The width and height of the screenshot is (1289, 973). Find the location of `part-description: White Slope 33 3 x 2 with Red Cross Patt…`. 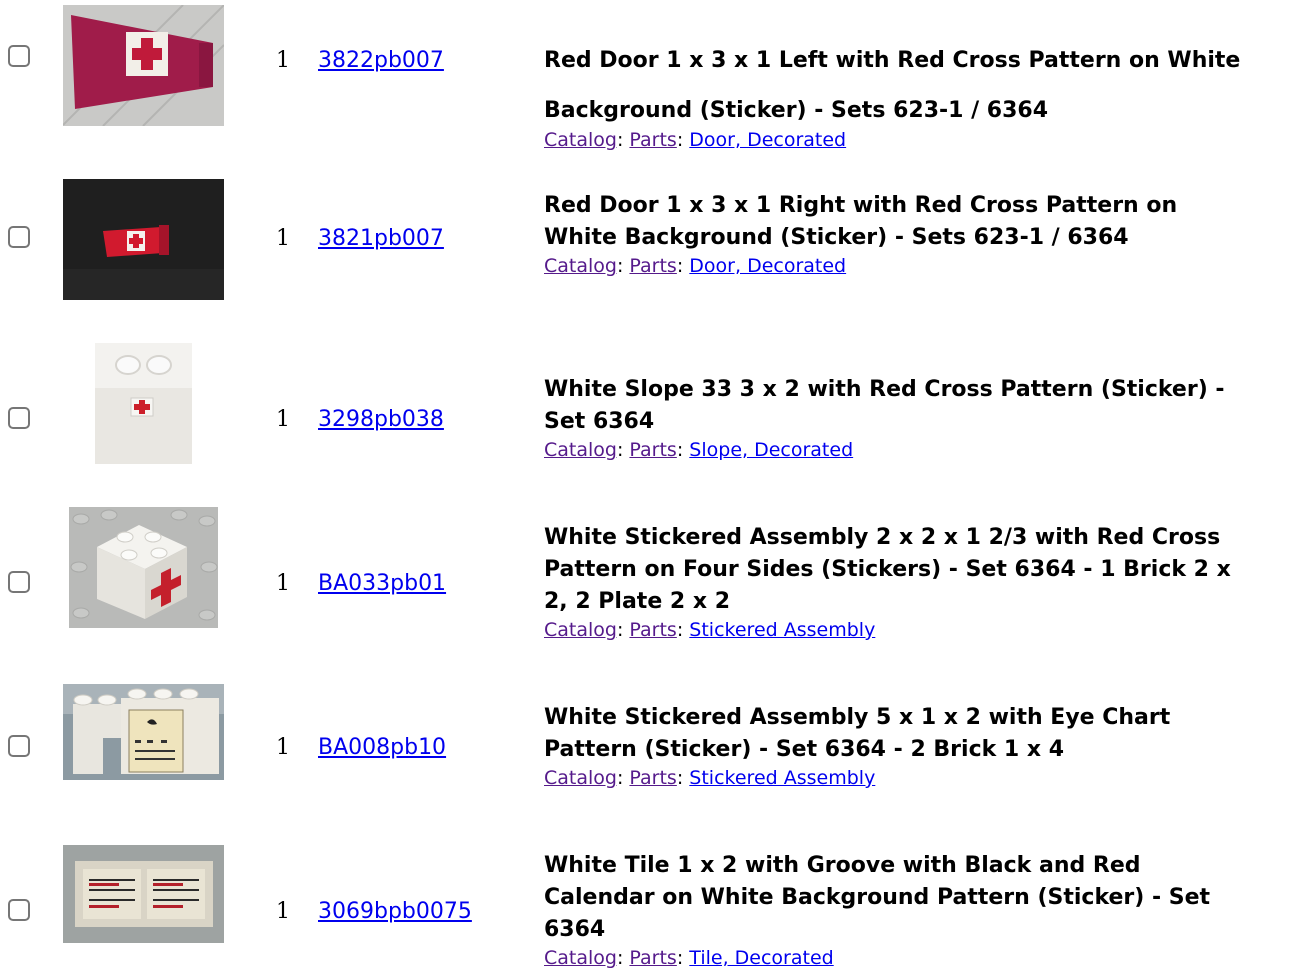

part-description: White Slope 33 3 x 2 with Red Cross Patt… is located at coordinates (914, 418).